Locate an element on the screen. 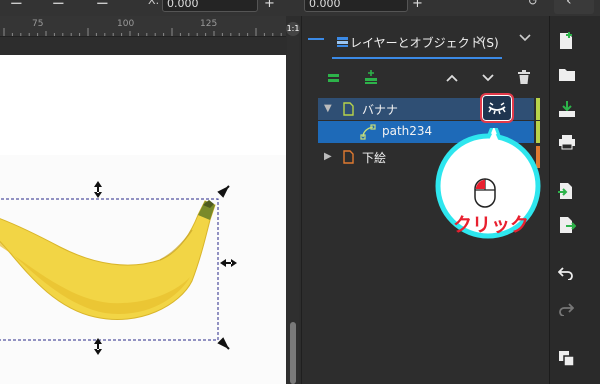  add-sublayer-icon is located at coordinates (372, 79).